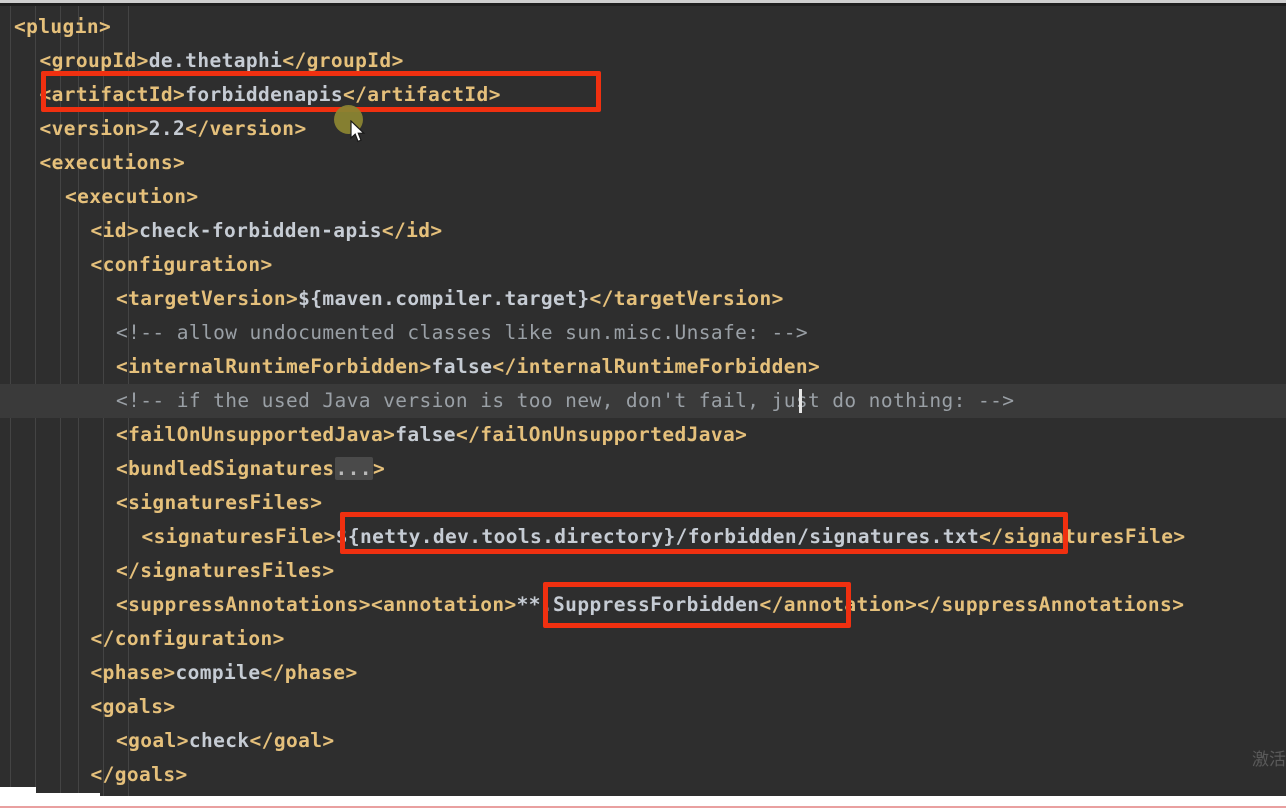  Describe the element at coordinates (316, 604) in the screenshot. I see `code-token-tag: <suppressAnnotations><annotation>` at that location.